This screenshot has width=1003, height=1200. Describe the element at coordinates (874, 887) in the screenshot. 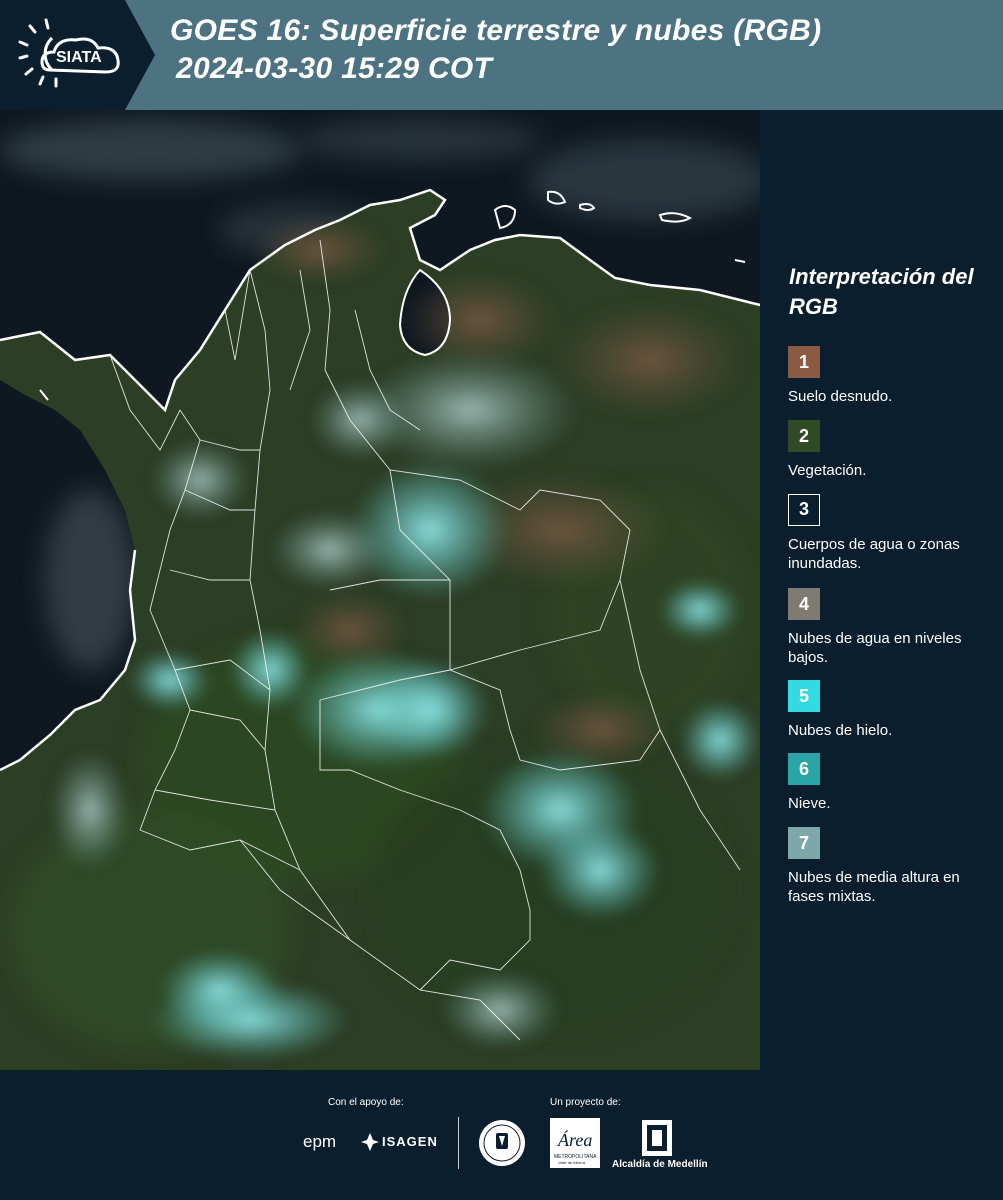

I see `legend-label: Nubes de media altura en fases mixtas.` at that location.